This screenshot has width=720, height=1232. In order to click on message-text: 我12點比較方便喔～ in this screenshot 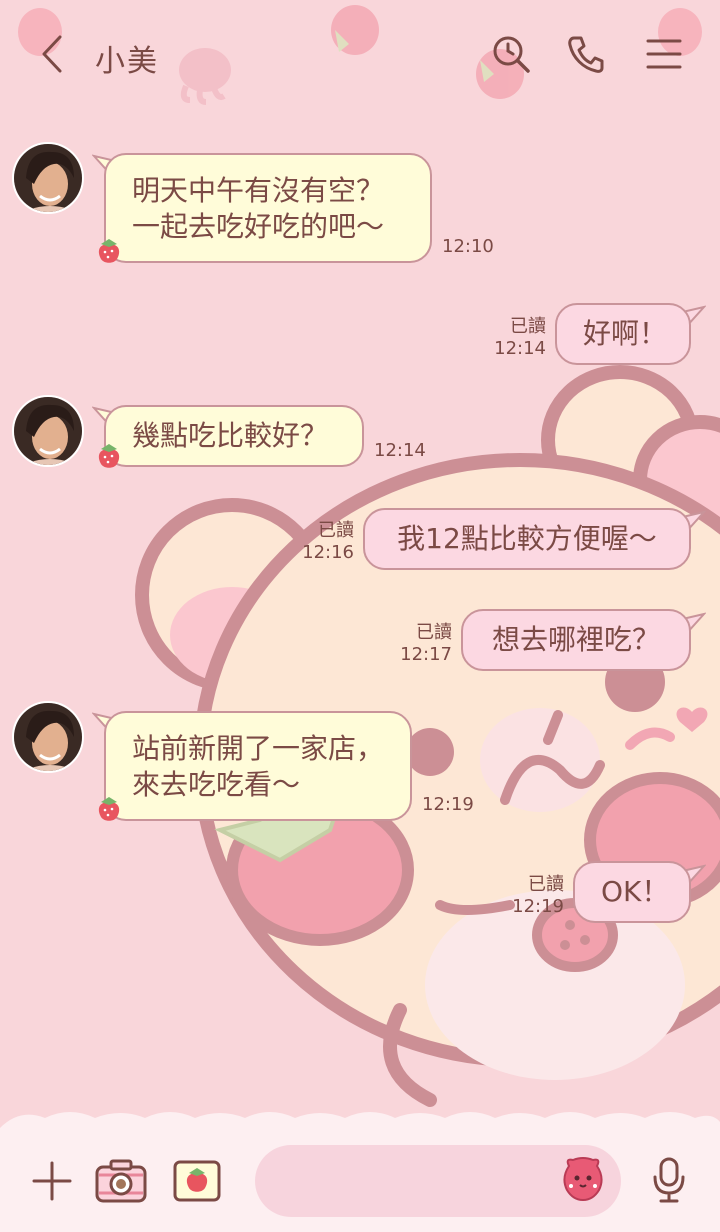, I will do `click(527, 538)`.